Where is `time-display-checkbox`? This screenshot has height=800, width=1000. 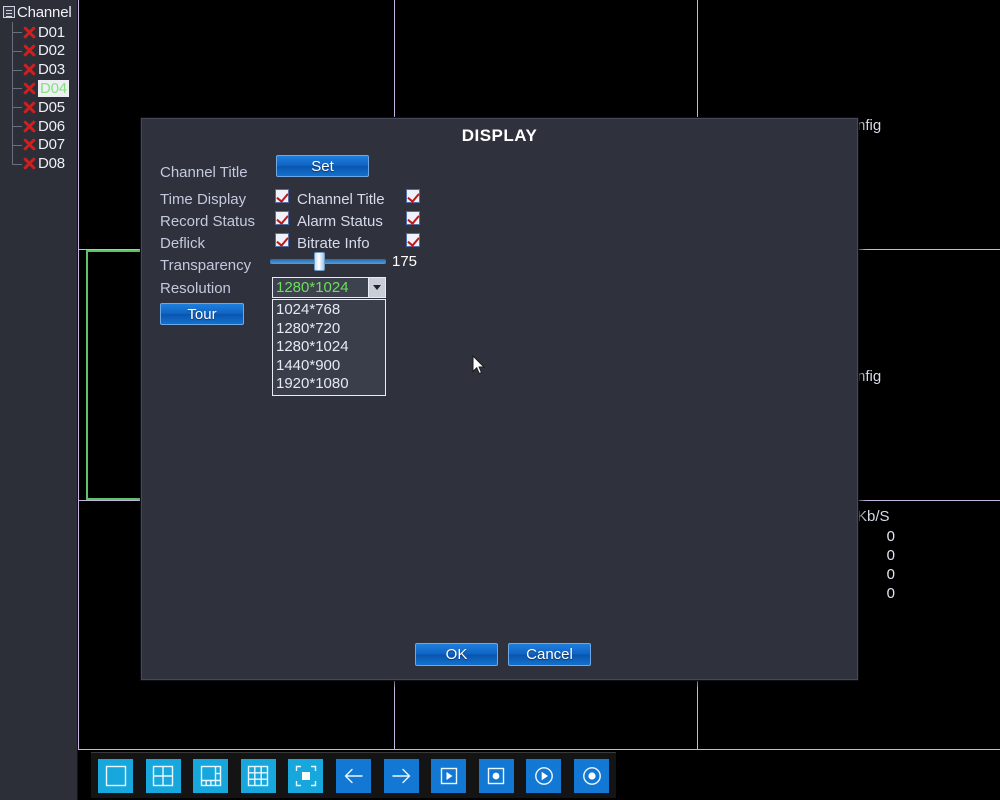
time-display-checkbox is located at coordinates (282, 196).